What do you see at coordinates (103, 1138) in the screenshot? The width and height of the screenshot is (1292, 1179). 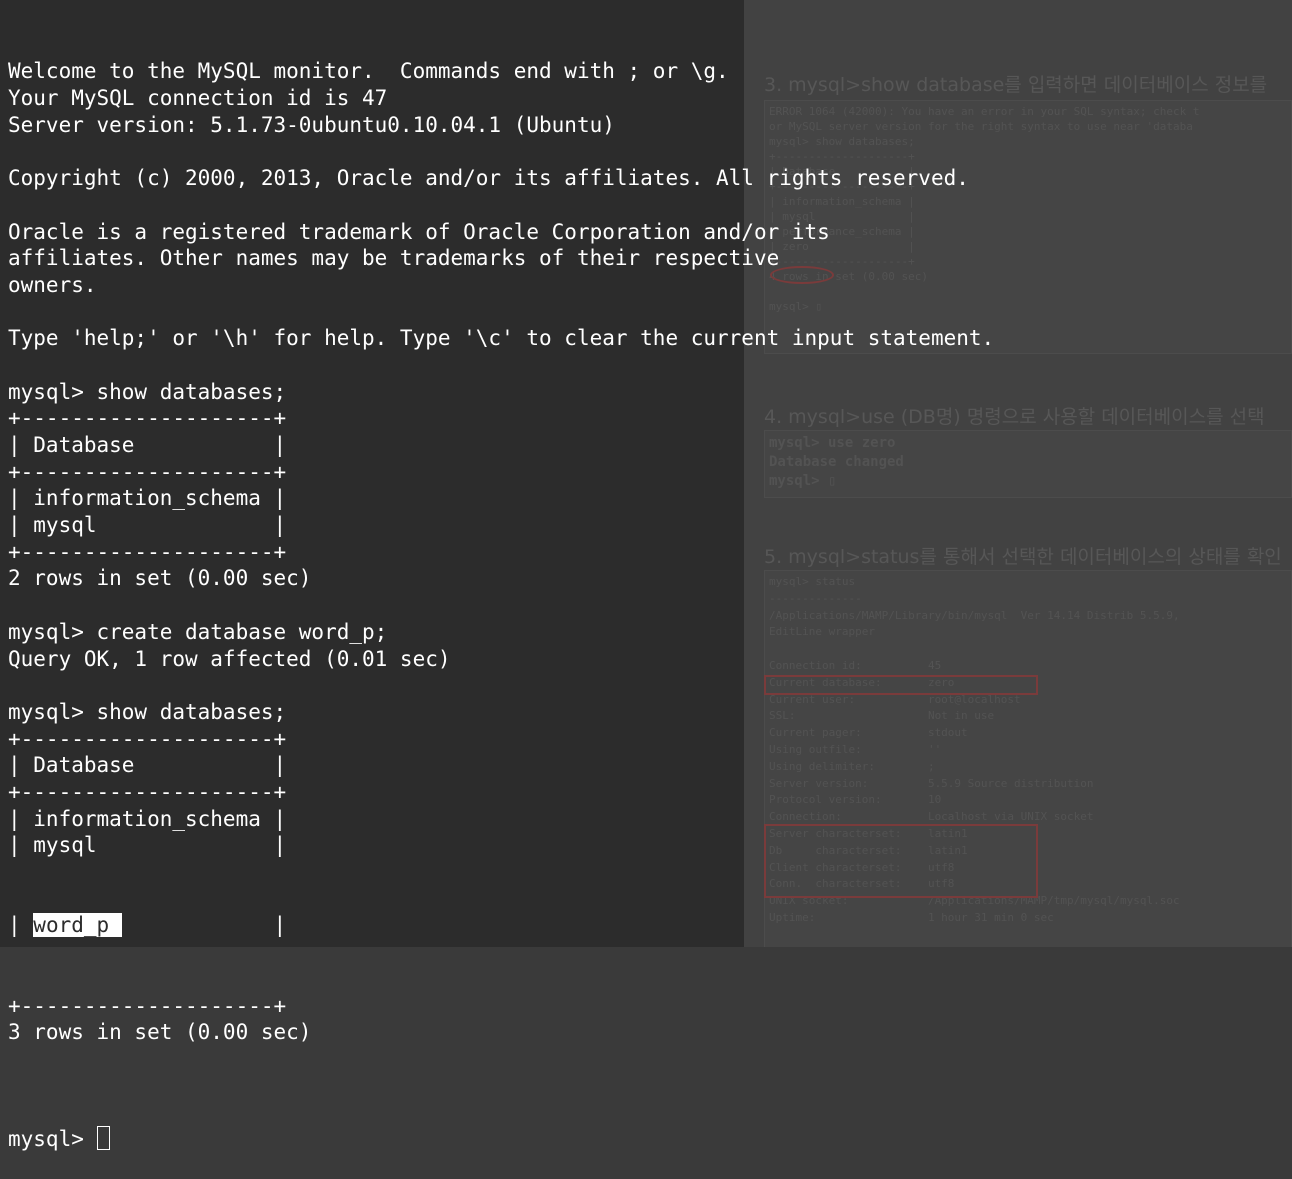 I see `text-cursor` at bounding box center [103, 1138].